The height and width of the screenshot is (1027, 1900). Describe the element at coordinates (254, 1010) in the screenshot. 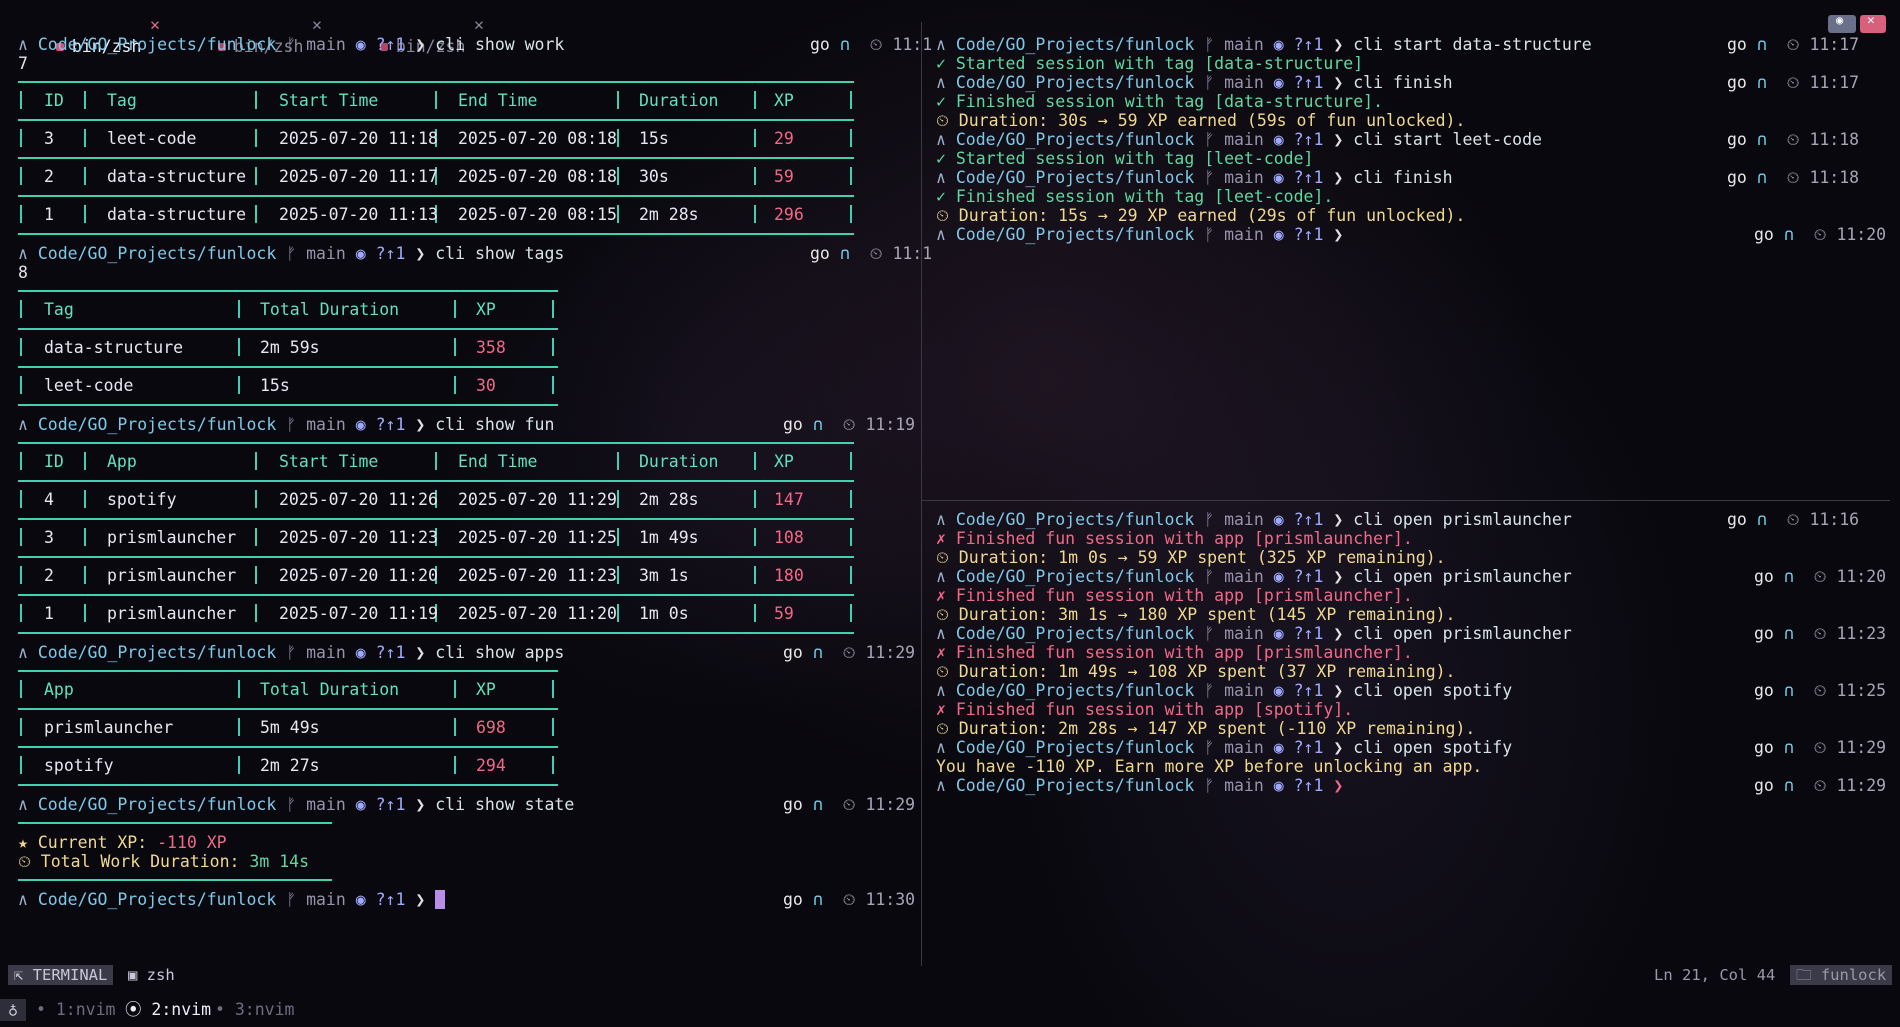

I see `tmux-window-3: • 3:nvim` at that location.